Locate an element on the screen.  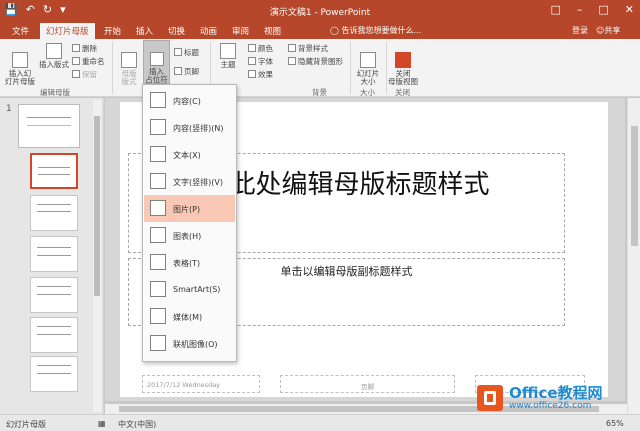
checkbox-checked-icon is located at coordinates (178, 52).